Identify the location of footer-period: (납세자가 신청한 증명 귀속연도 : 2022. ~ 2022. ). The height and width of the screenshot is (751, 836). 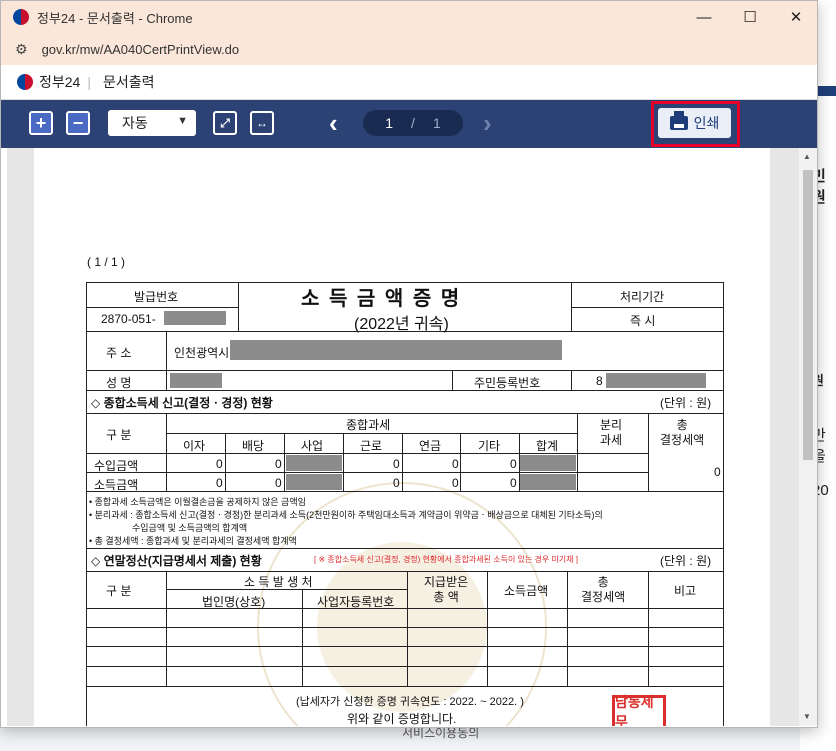
(410, 702).